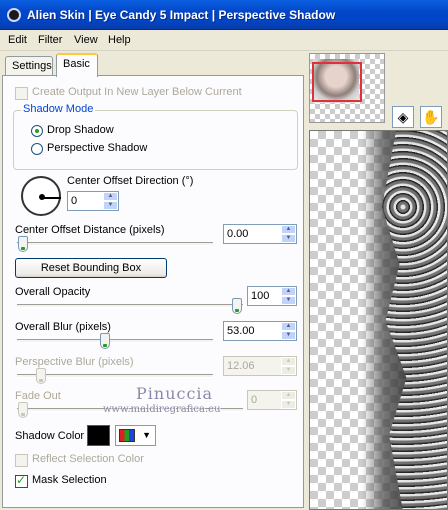  What do you see at coordinates (86, 40) in the screenshot?
I see `menu-view: View` at bounding box center [86, 40].